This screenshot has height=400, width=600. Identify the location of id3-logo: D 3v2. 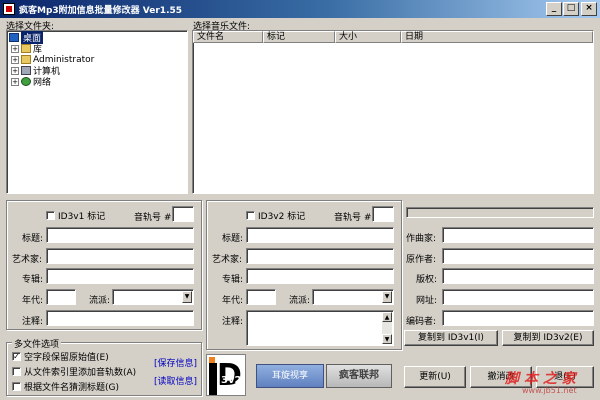
(226, 375).